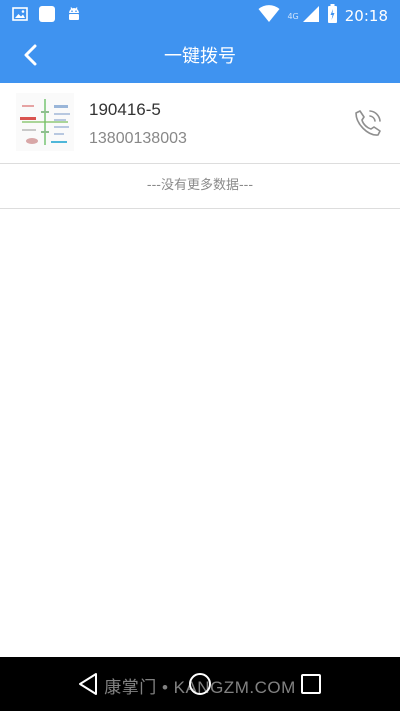 The height and width of the screenshot is (719, 400). I want to click on status-left-icons, so click(47, 16).